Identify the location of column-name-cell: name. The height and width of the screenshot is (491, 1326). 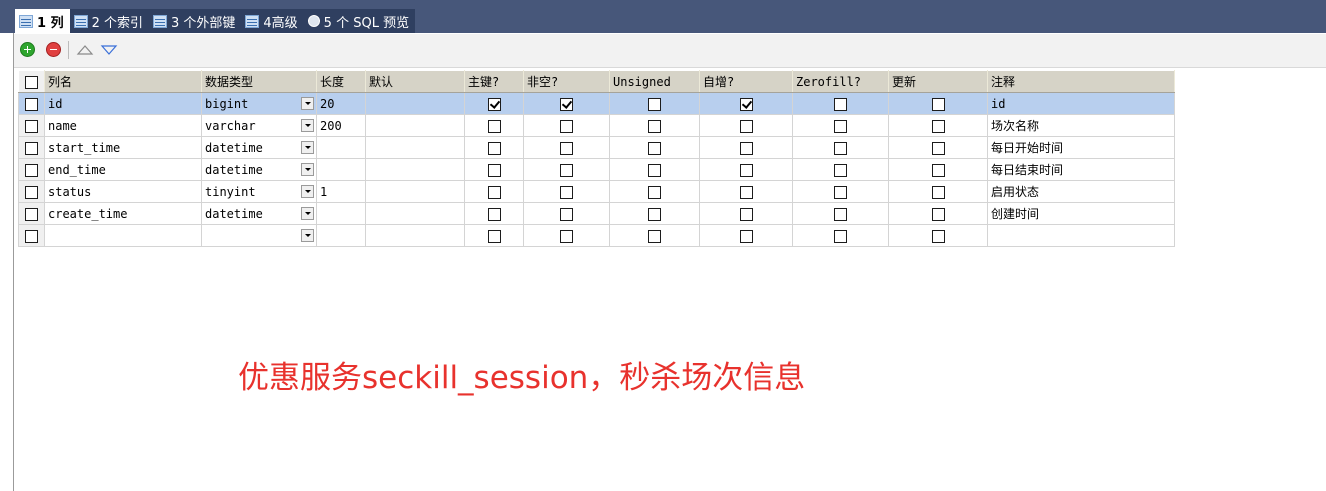
(123, 125).